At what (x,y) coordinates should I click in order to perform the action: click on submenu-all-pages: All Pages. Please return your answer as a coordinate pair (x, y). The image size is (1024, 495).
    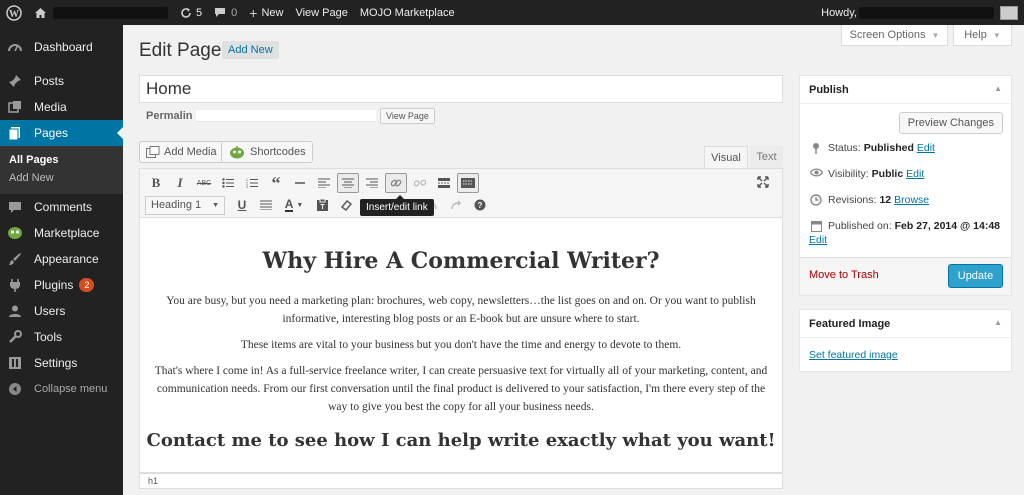
    Looking at the image, I should click on (61, 160).